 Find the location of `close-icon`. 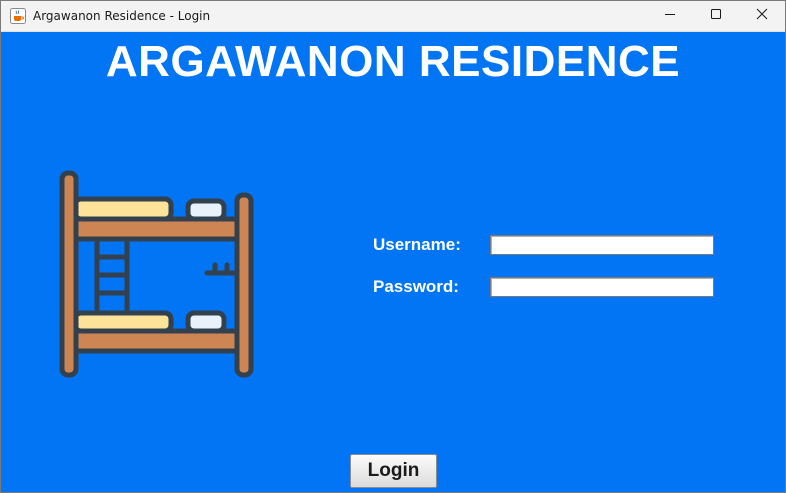

close-icon is located at coordinates (762, 16).